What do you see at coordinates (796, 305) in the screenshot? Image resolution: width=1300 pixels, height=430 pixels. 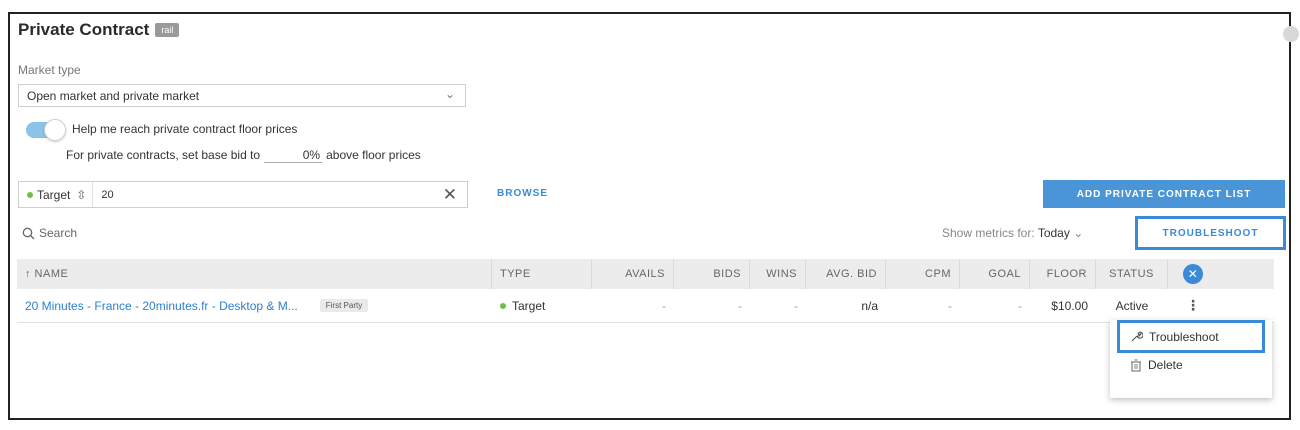 I see `row-wins: -` at bounding box center [796, 305].